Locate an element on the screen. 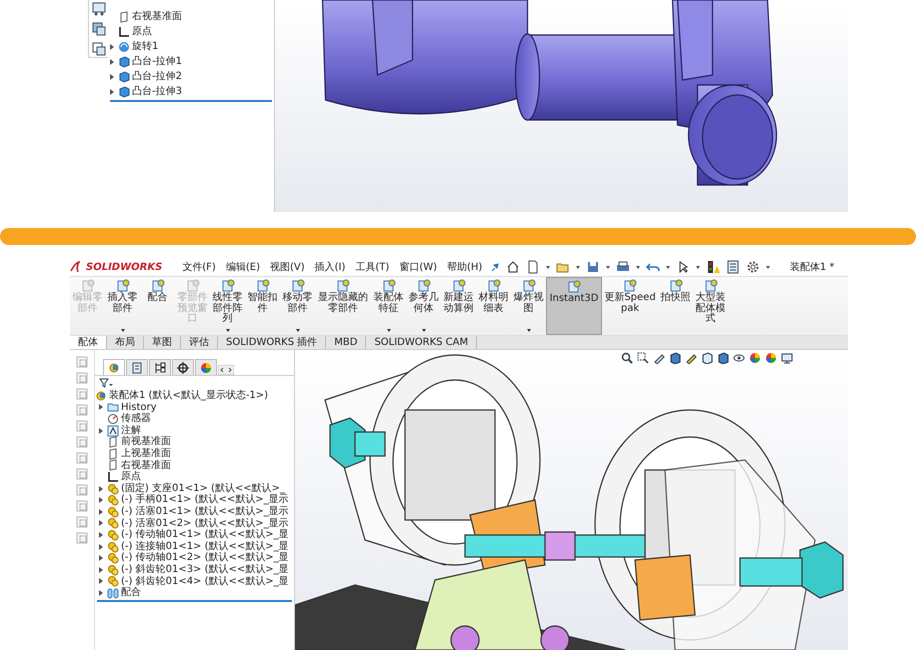  menu-item: 文件(F) is located at coordinates (199, 267).